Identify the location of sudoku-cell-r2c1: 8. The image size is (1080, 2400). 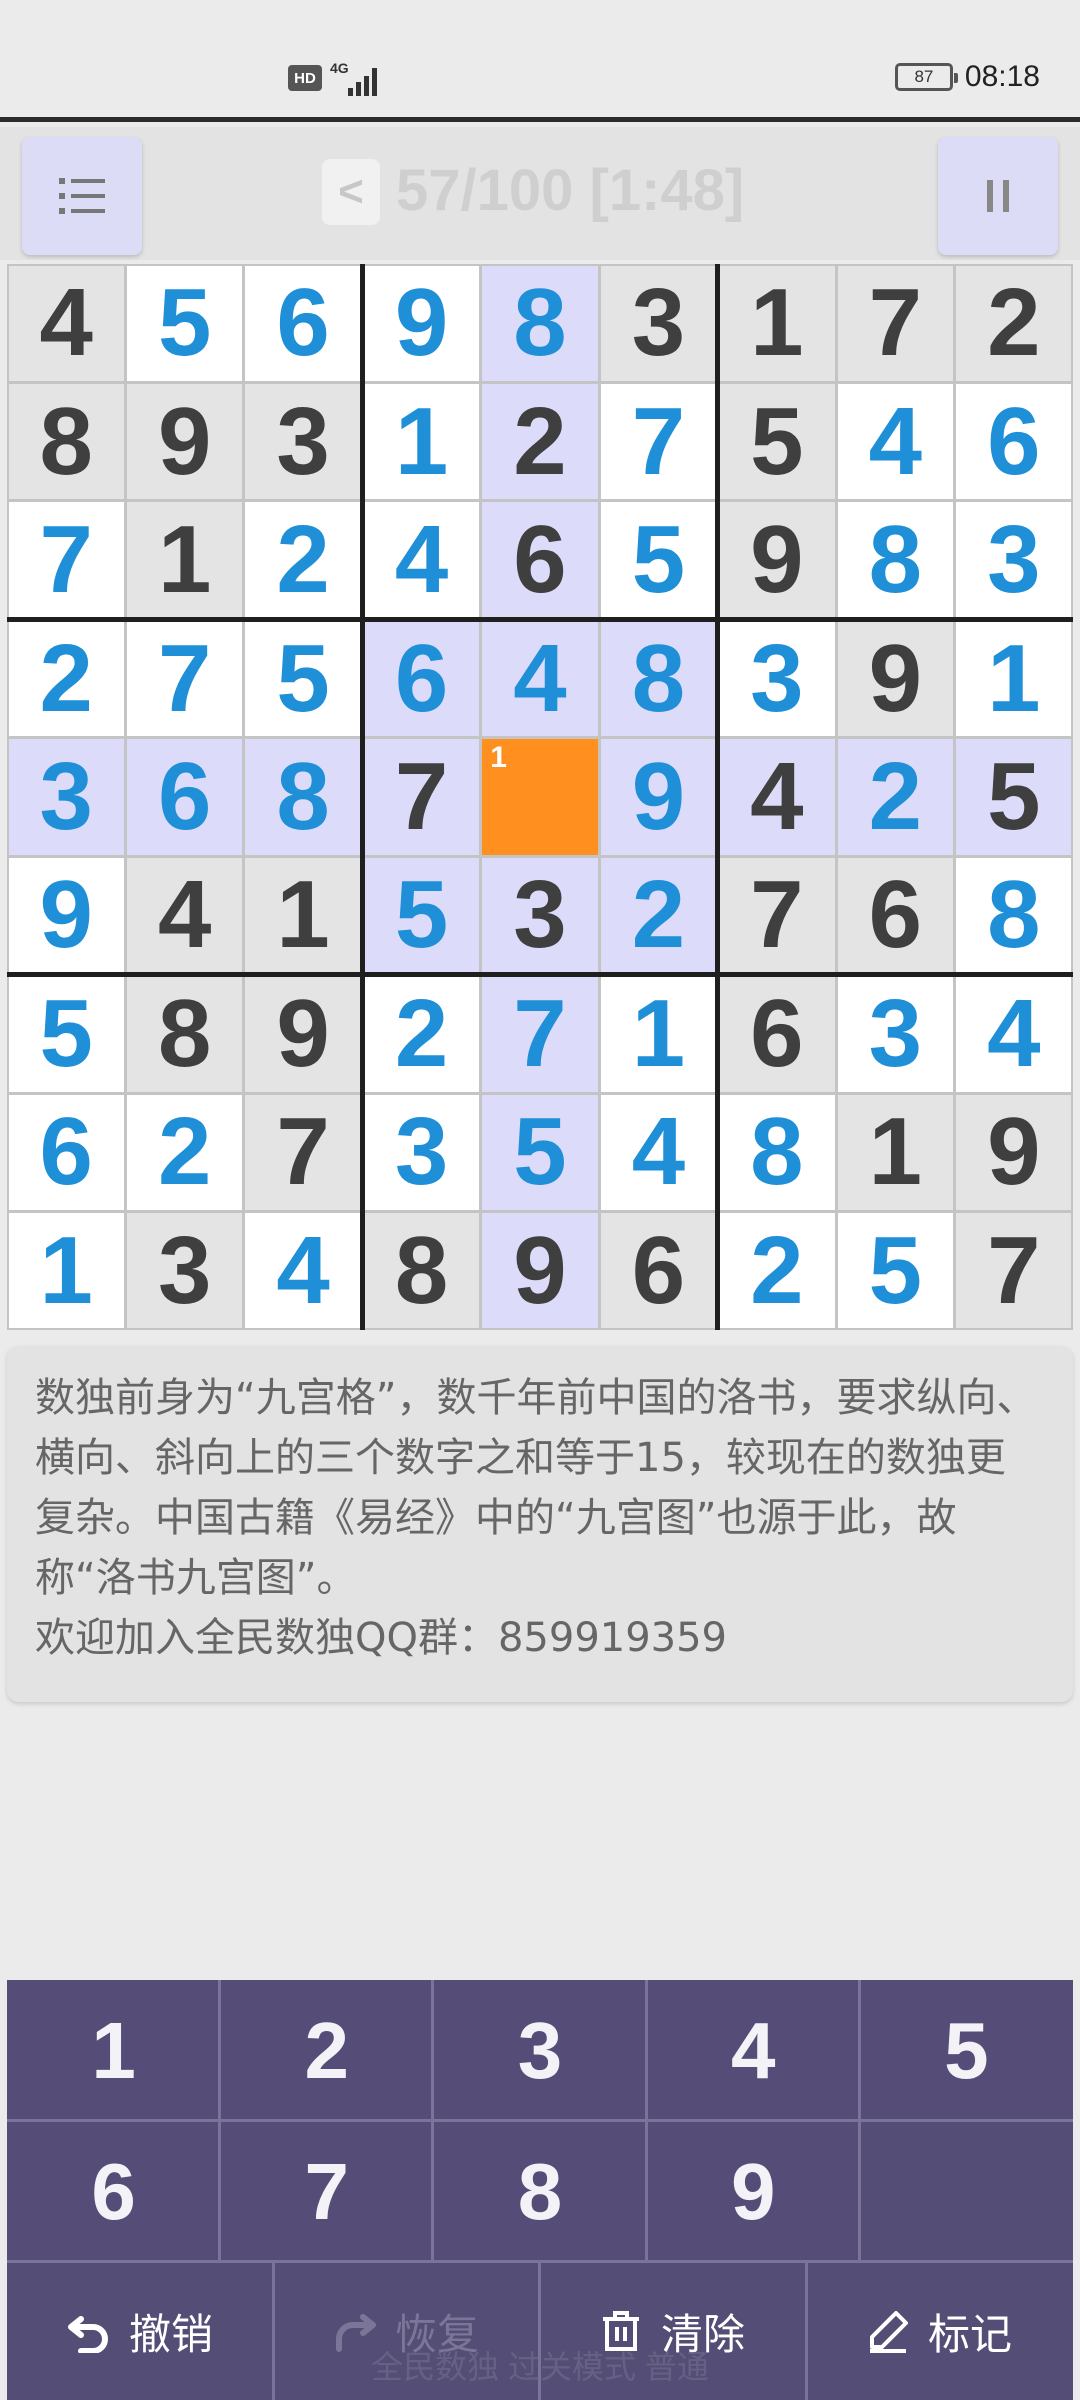
(66, 441).